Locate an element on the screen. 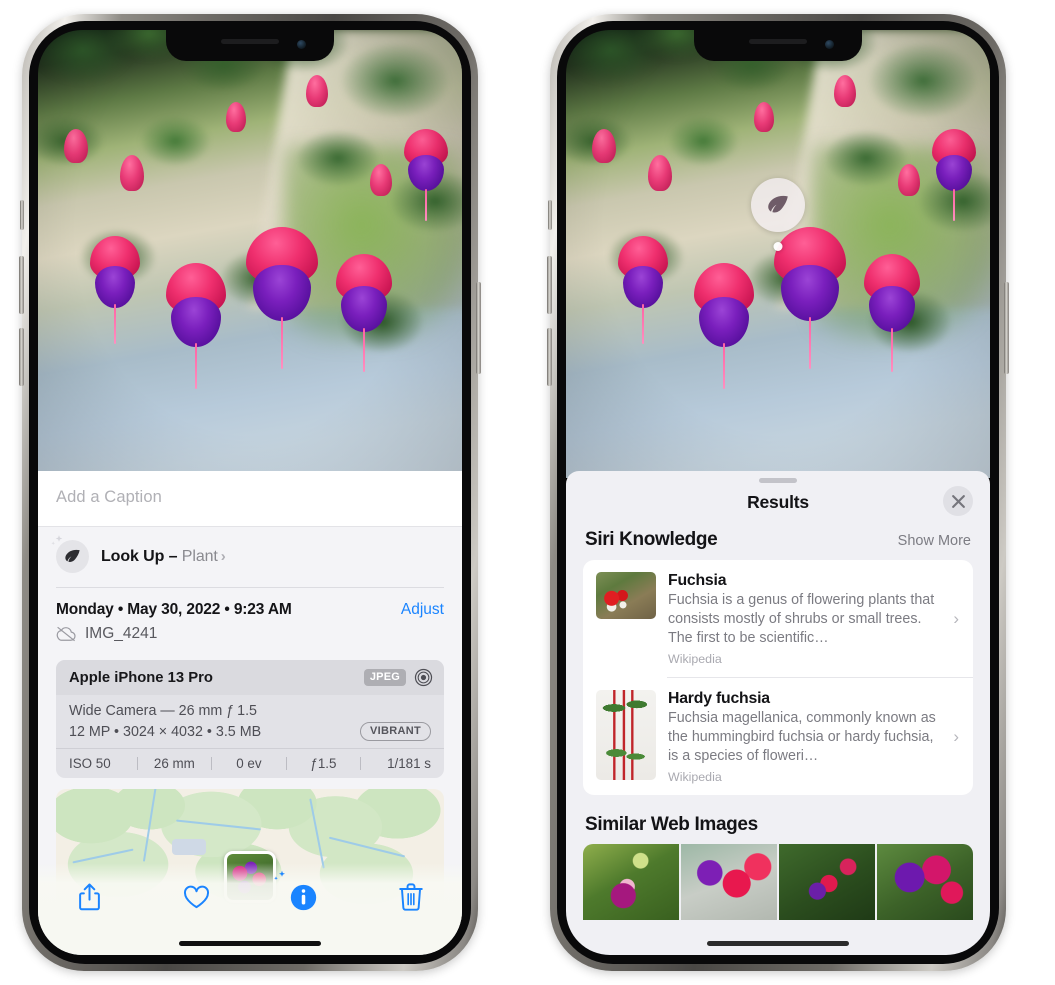  show-more-button: Show More is located at coordinates (934, 541).